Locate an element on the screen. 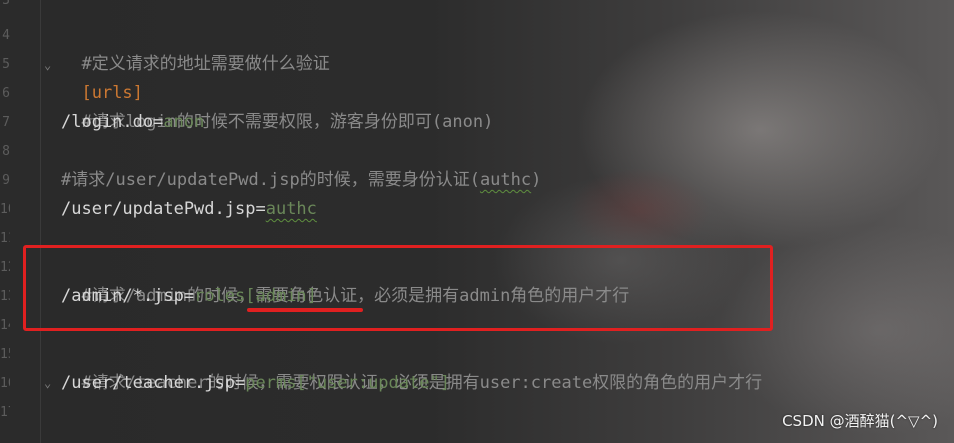  line-number: 6 is located at coordinates (6, 93).